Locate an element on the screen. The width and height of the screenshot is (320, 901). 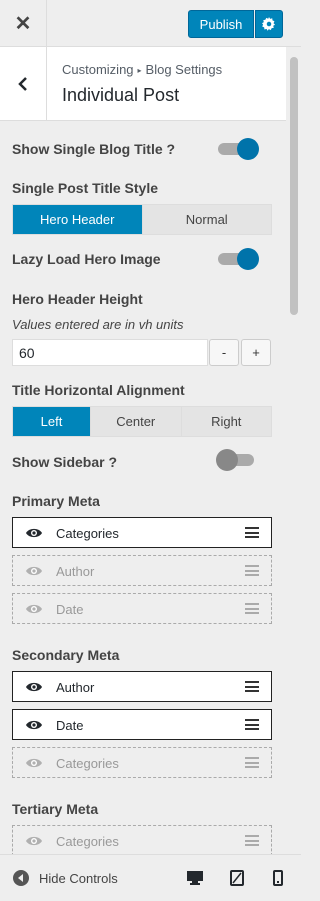
secondary-meta-label: Secondary Meta is located at coordinates (66, 655).